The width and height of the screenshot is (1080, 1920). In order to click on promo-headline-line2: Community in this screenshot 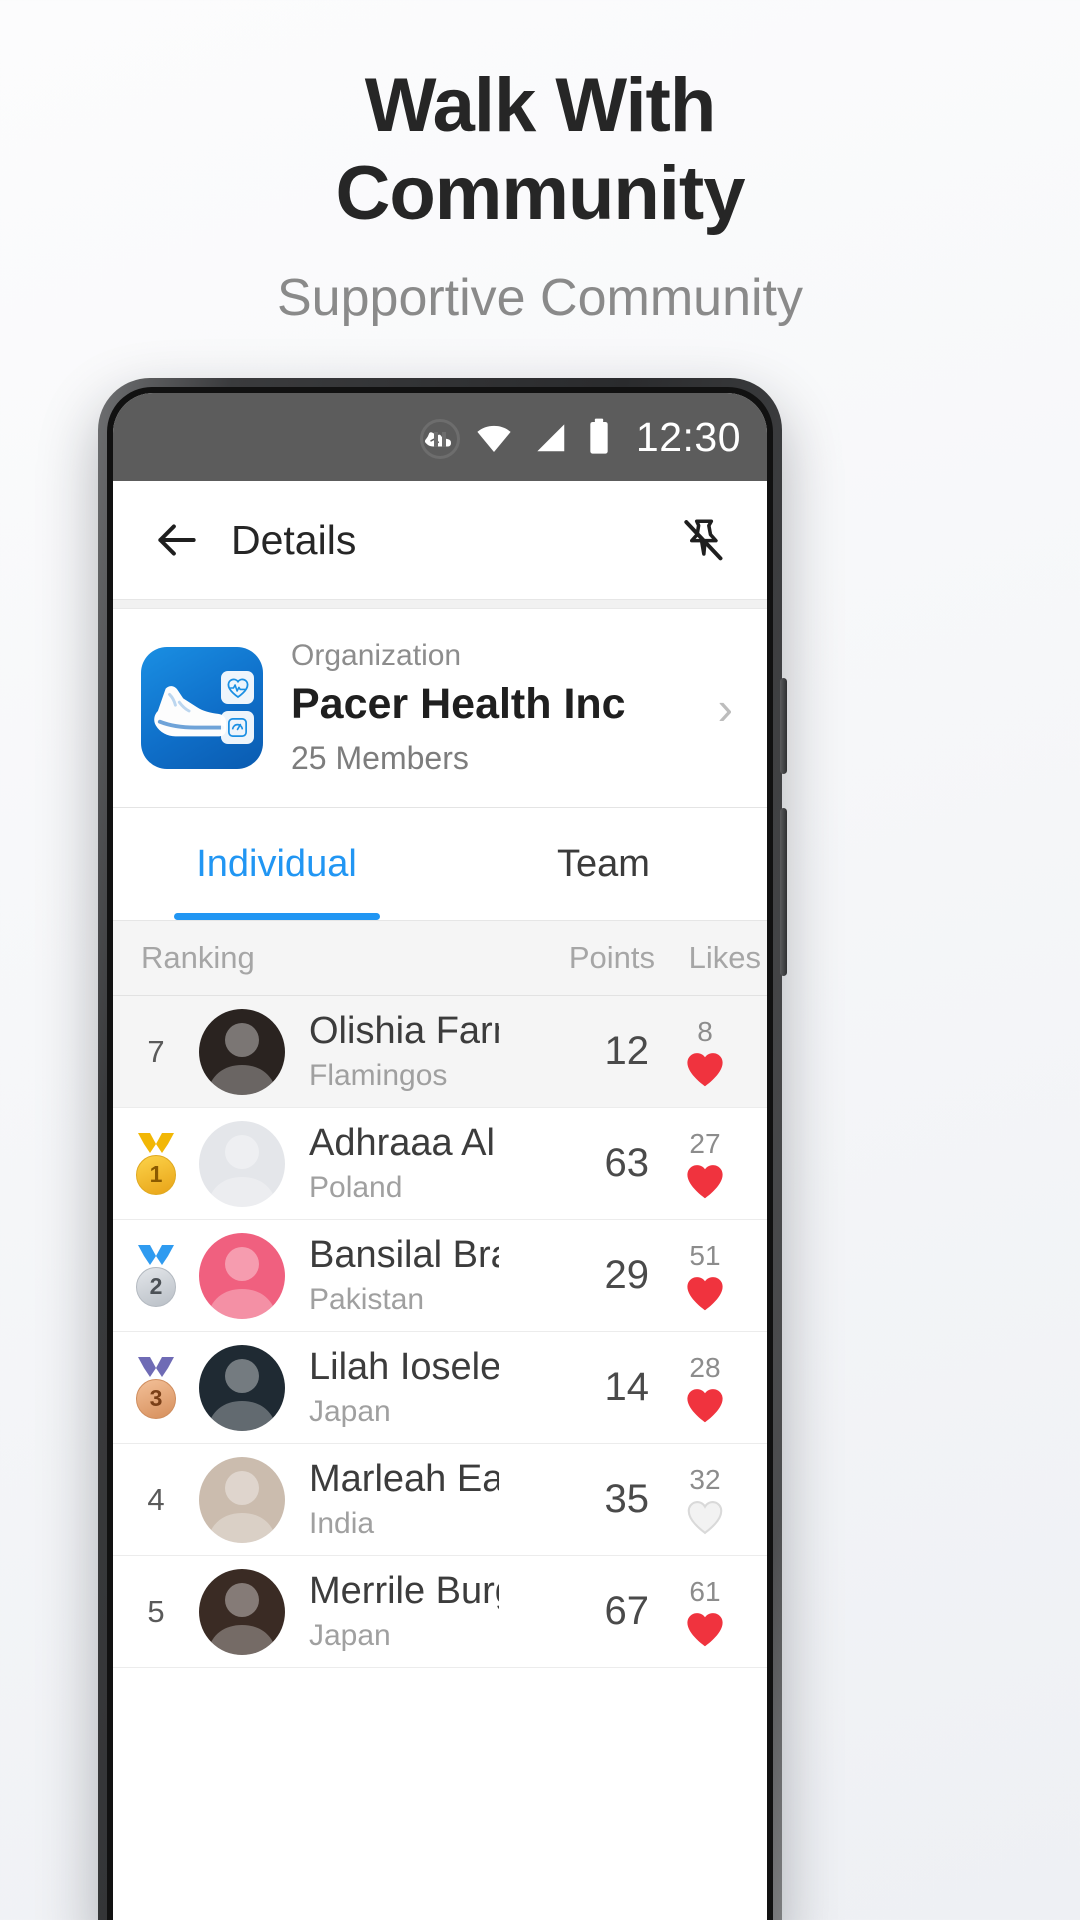, I will do `click(540, 193)`.